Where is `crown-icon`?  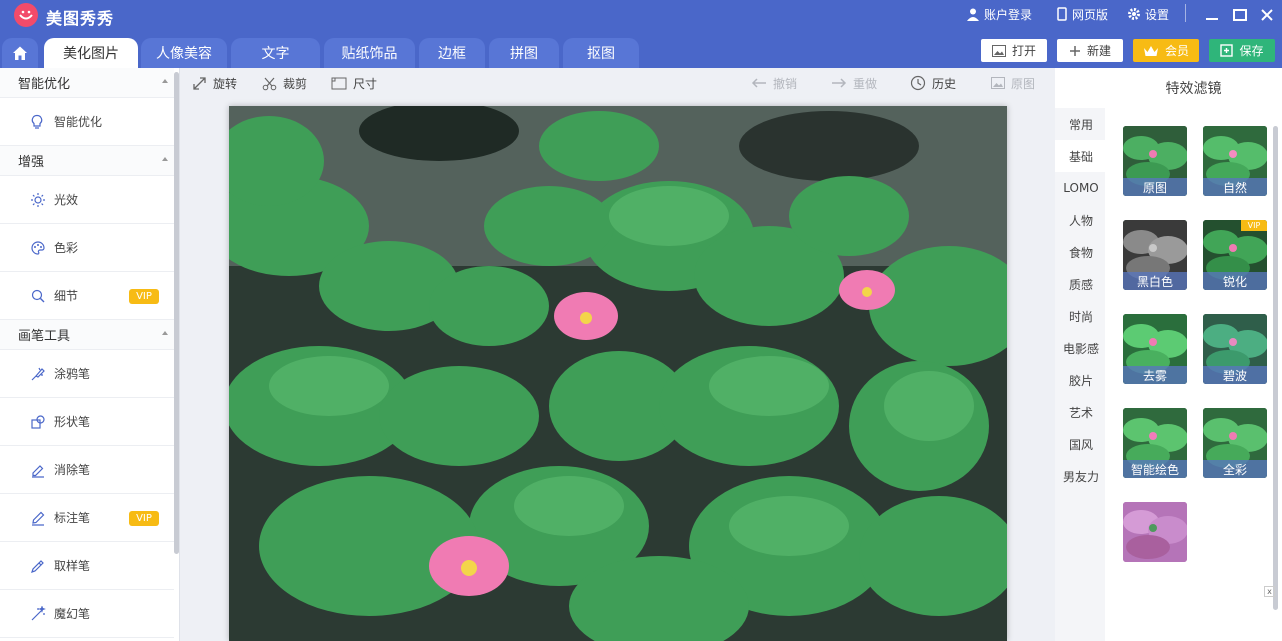 crown-icon is located at coordinates (1150, 50).